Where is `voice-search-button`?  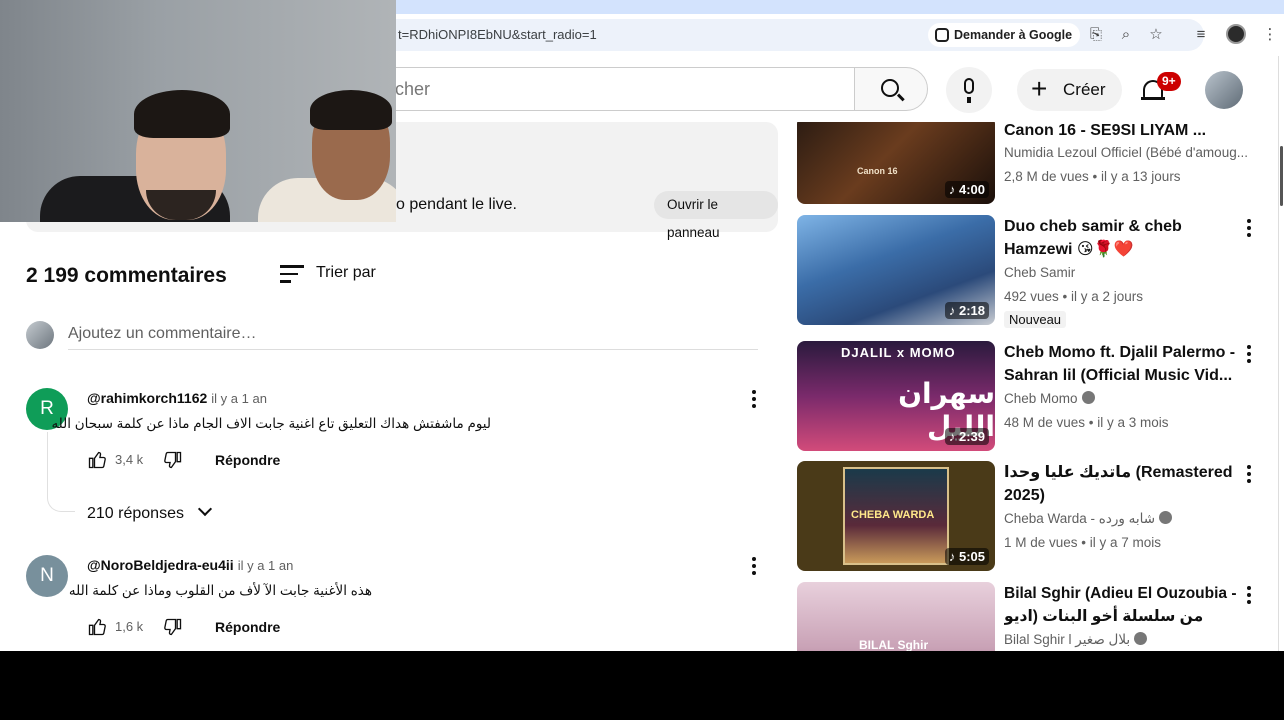
voice-search-button is located at coordinates (969, 90).